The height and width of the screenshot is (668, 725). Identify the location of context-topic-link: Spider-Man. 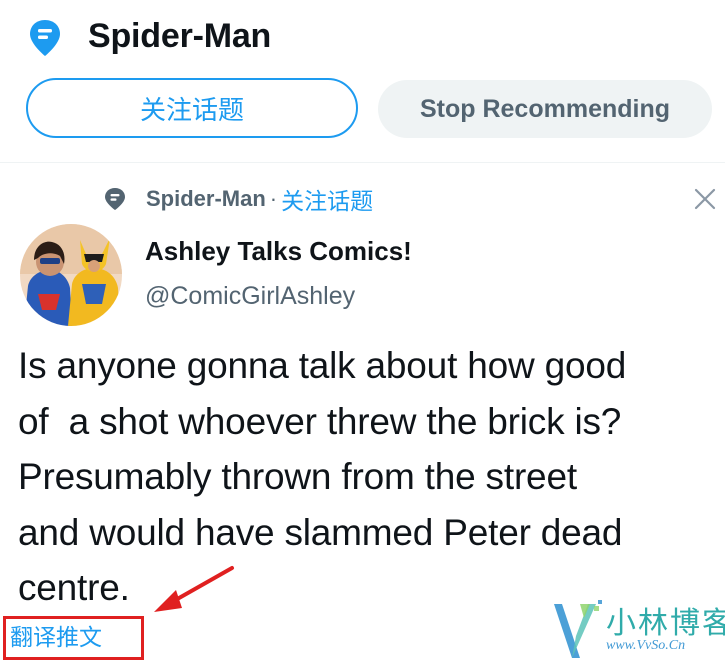
(206, 199).